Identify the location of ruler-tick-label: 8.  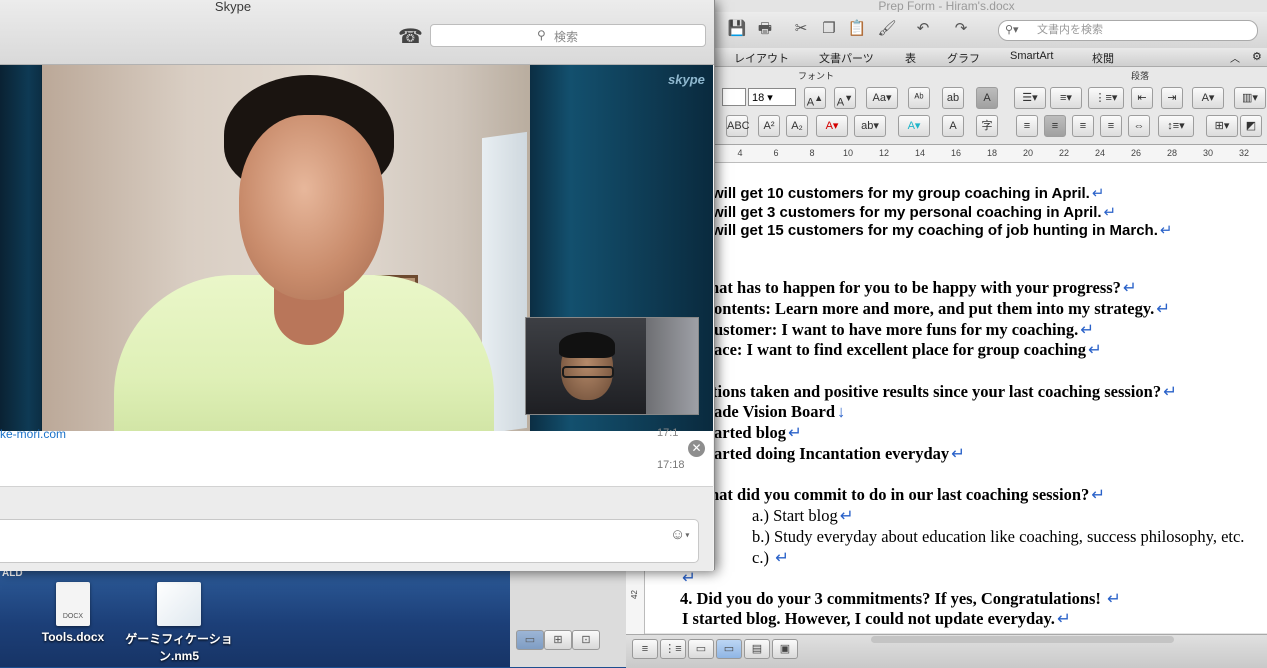
(812, 153).